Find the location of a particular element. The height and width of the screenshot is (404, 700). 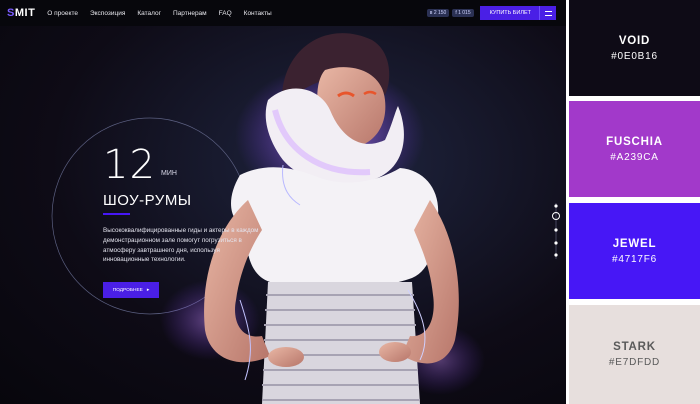

vk-share-button: в 2 150 is located at coordinates (438, 13).